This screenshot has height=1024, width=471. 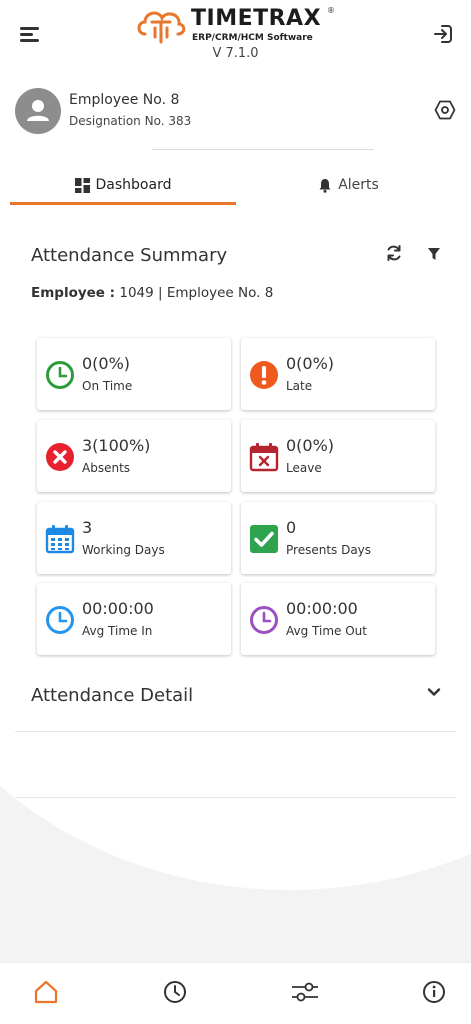 What do you see at coordinates (134, 619) in the screenshot?
I see `stat-avg-time-in: 00:00:00 Avg Time In` at bounding box center [134, 619].